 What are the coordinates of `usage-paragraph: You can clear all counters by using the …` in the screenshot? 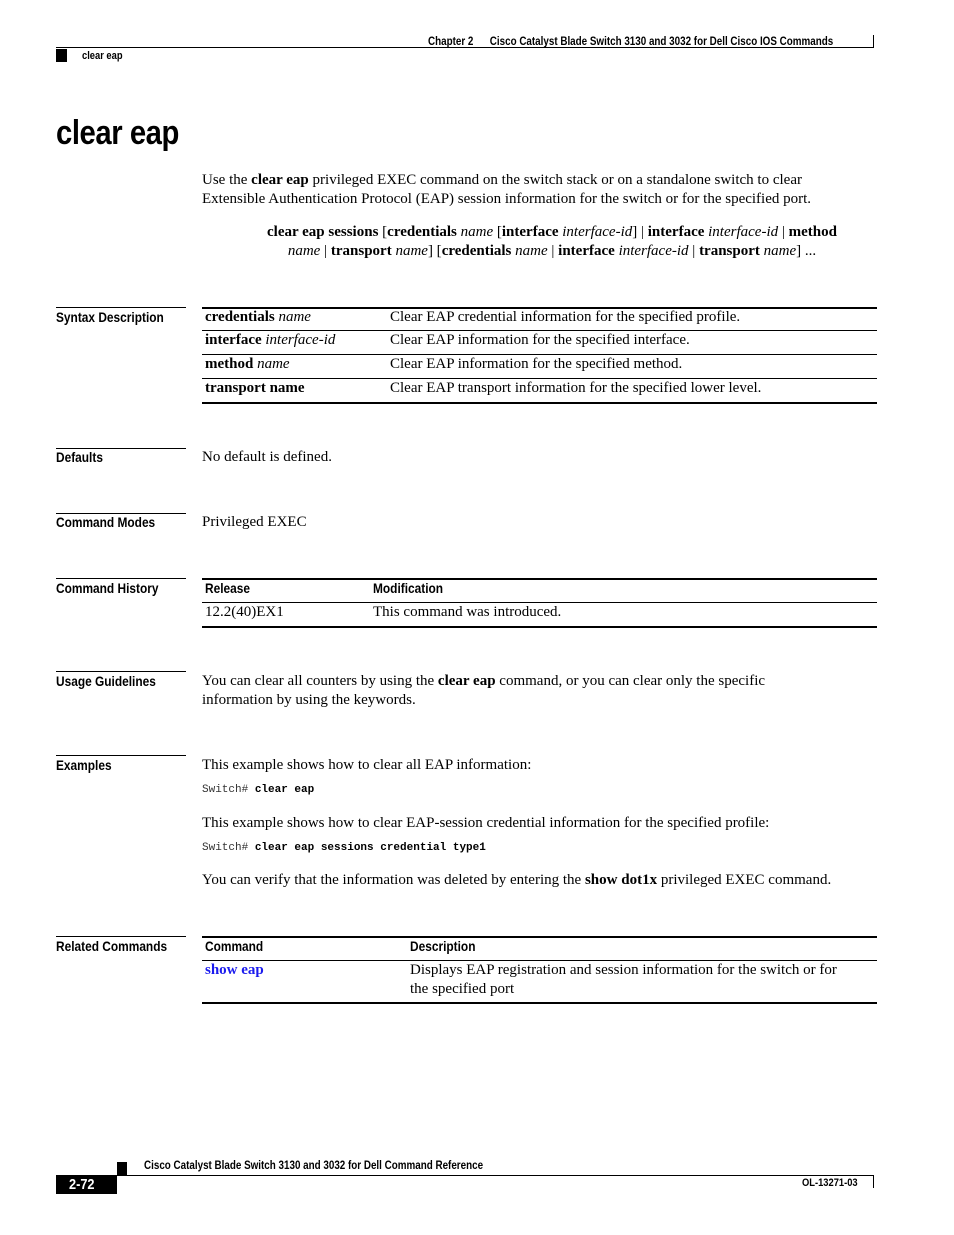 It's located at (547, 691).